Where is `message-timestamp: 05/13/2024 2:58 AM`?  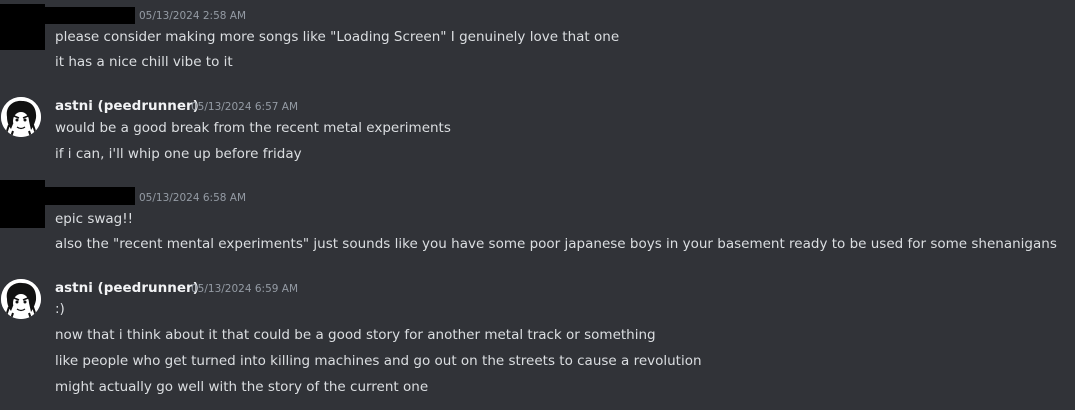 message-timestamp: 05/13/2024 2:58 AM is located at coordinates (193, 16).